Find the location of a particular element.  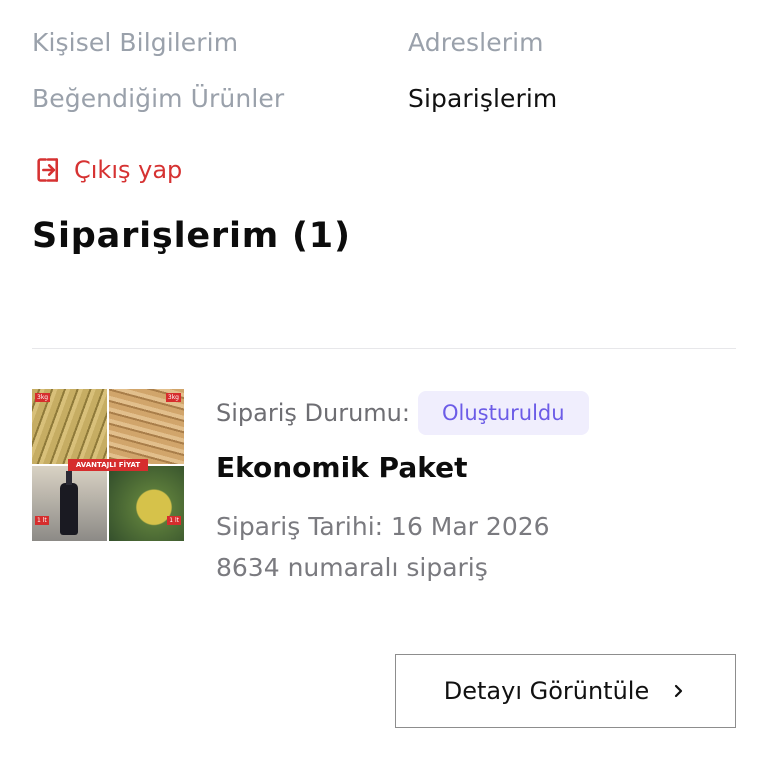

logout-button: Çıkış yap is located at coordinates (108, 170).